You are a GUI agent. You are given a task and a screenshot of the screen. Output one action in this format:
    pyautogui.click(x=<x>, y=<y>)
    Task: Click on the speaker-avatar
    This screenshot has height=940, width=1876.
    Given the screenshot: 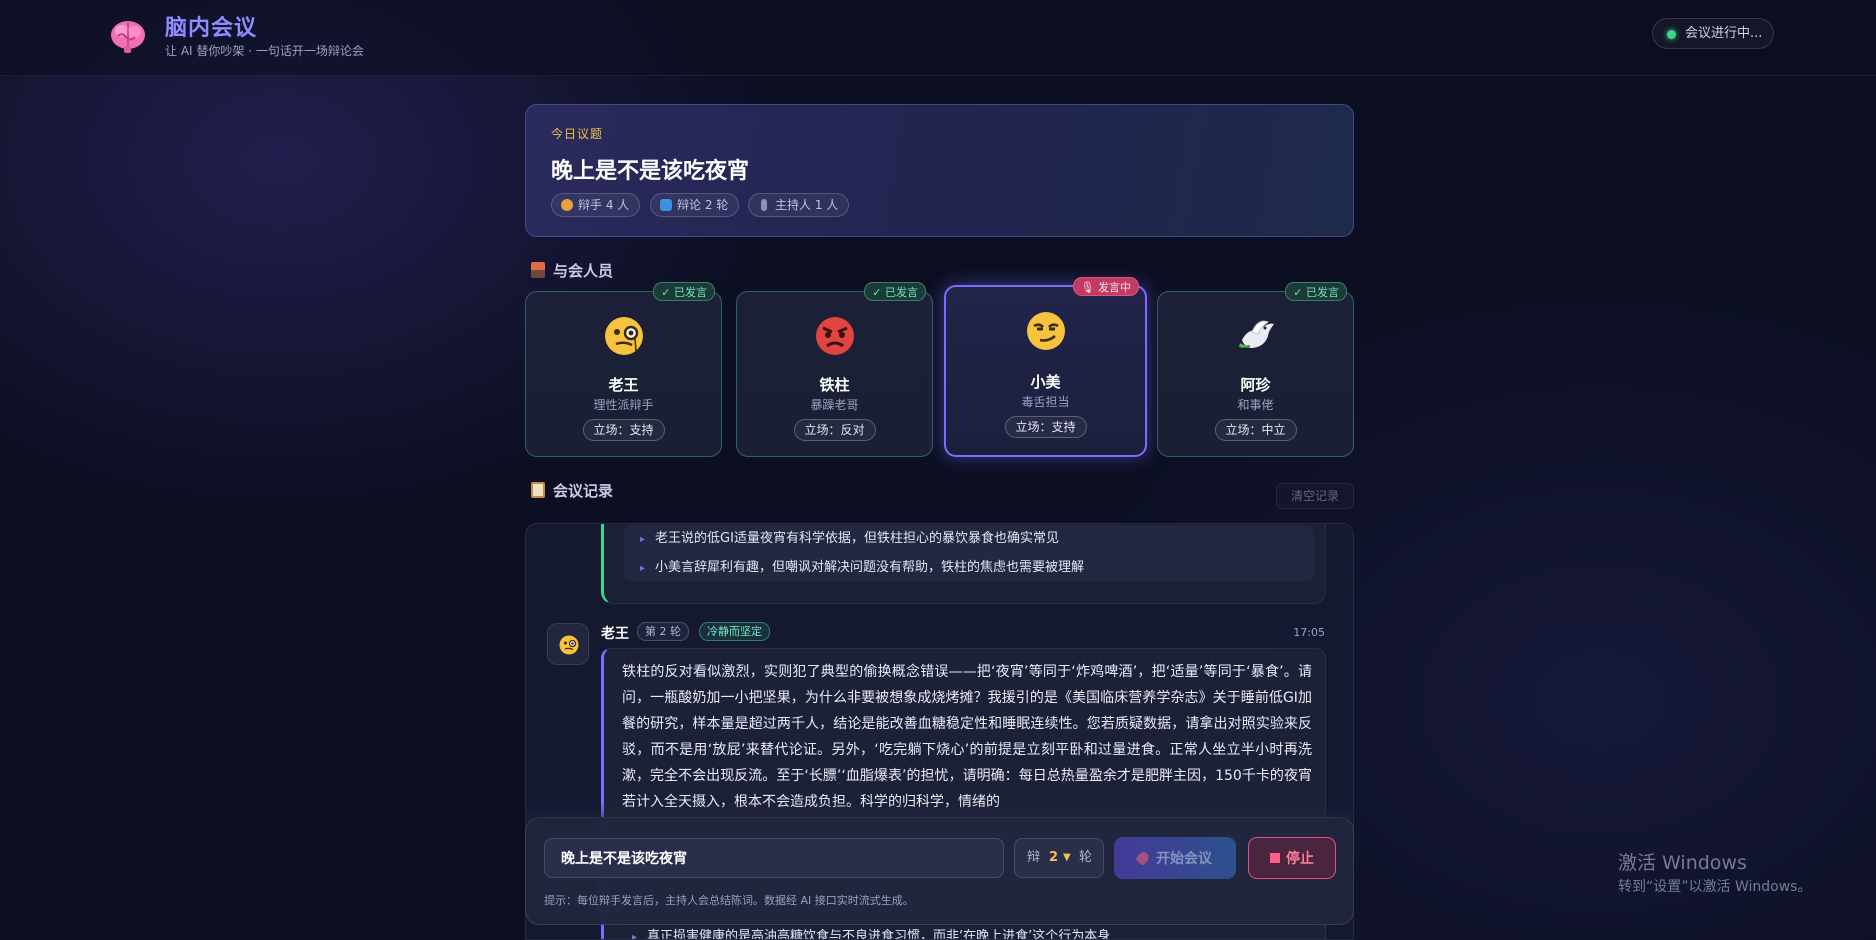 What is the action you would take?
    pyautogui.click(x=568, y=644)
    